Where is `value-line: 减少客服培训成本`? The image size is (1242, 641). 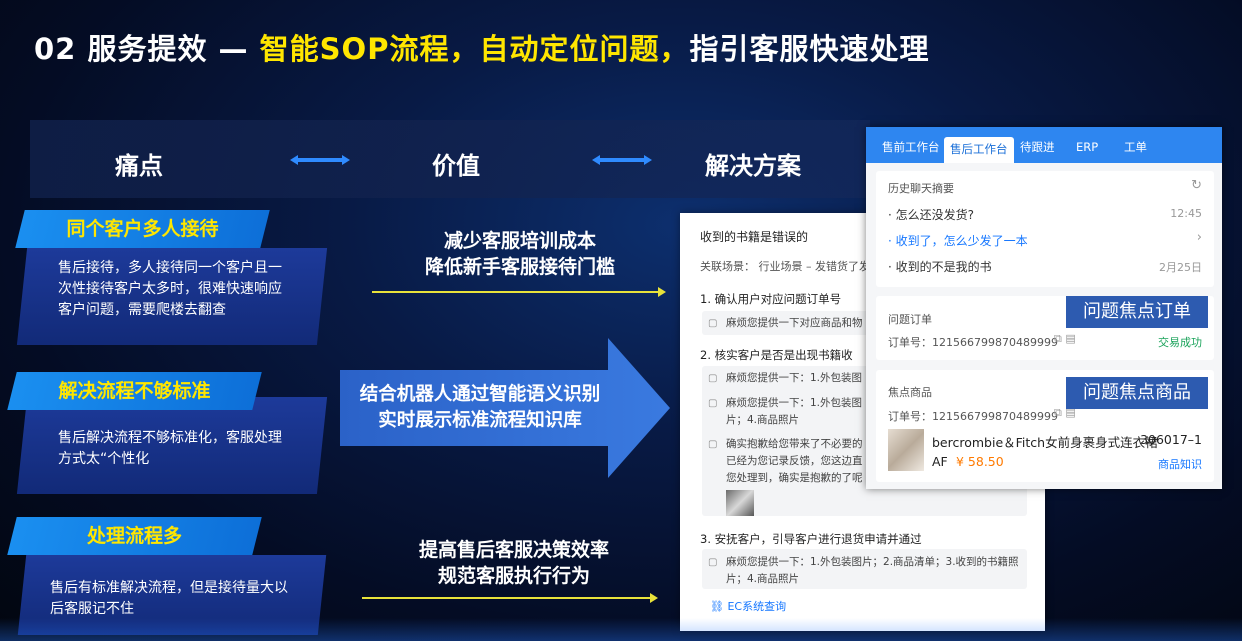
value-line: 减少客服培训成本 is located at coordinates (519, 241).